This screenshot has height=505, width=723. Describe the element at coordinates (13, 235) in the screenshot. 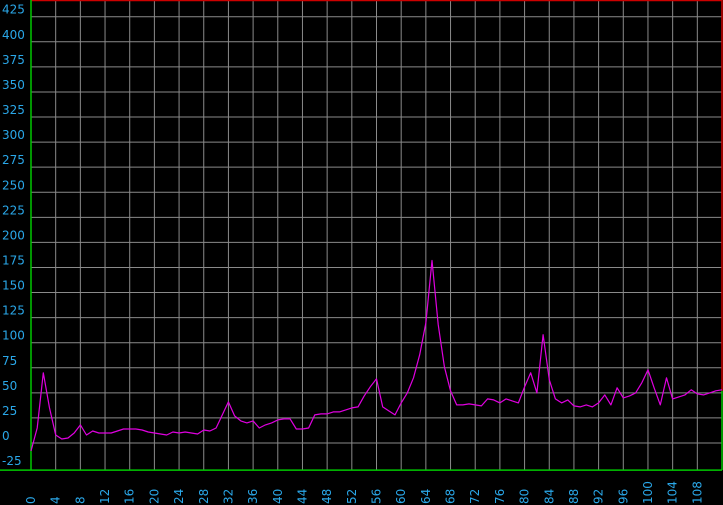

I see `y-tick-label: 200` at that location.